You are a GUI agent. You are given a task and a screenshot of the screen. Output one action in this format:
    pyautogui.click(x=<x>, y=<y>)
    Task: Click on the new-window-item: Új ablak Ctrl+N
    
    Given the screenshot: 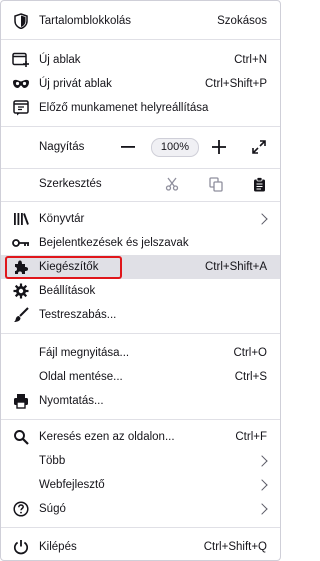 What is the action you would take?
    pyautogui.click(x=140, y=60)
    